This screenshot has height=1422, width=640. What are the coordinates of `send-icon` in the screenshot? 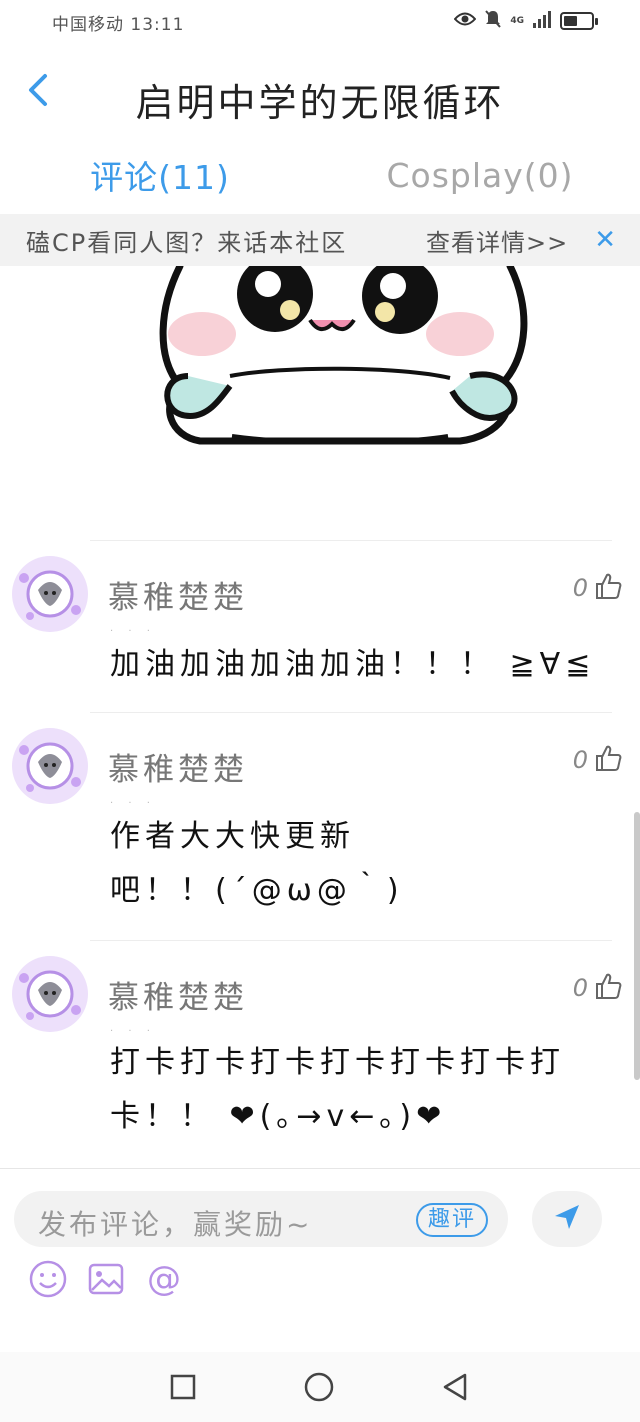 It's located at (567, 1219).